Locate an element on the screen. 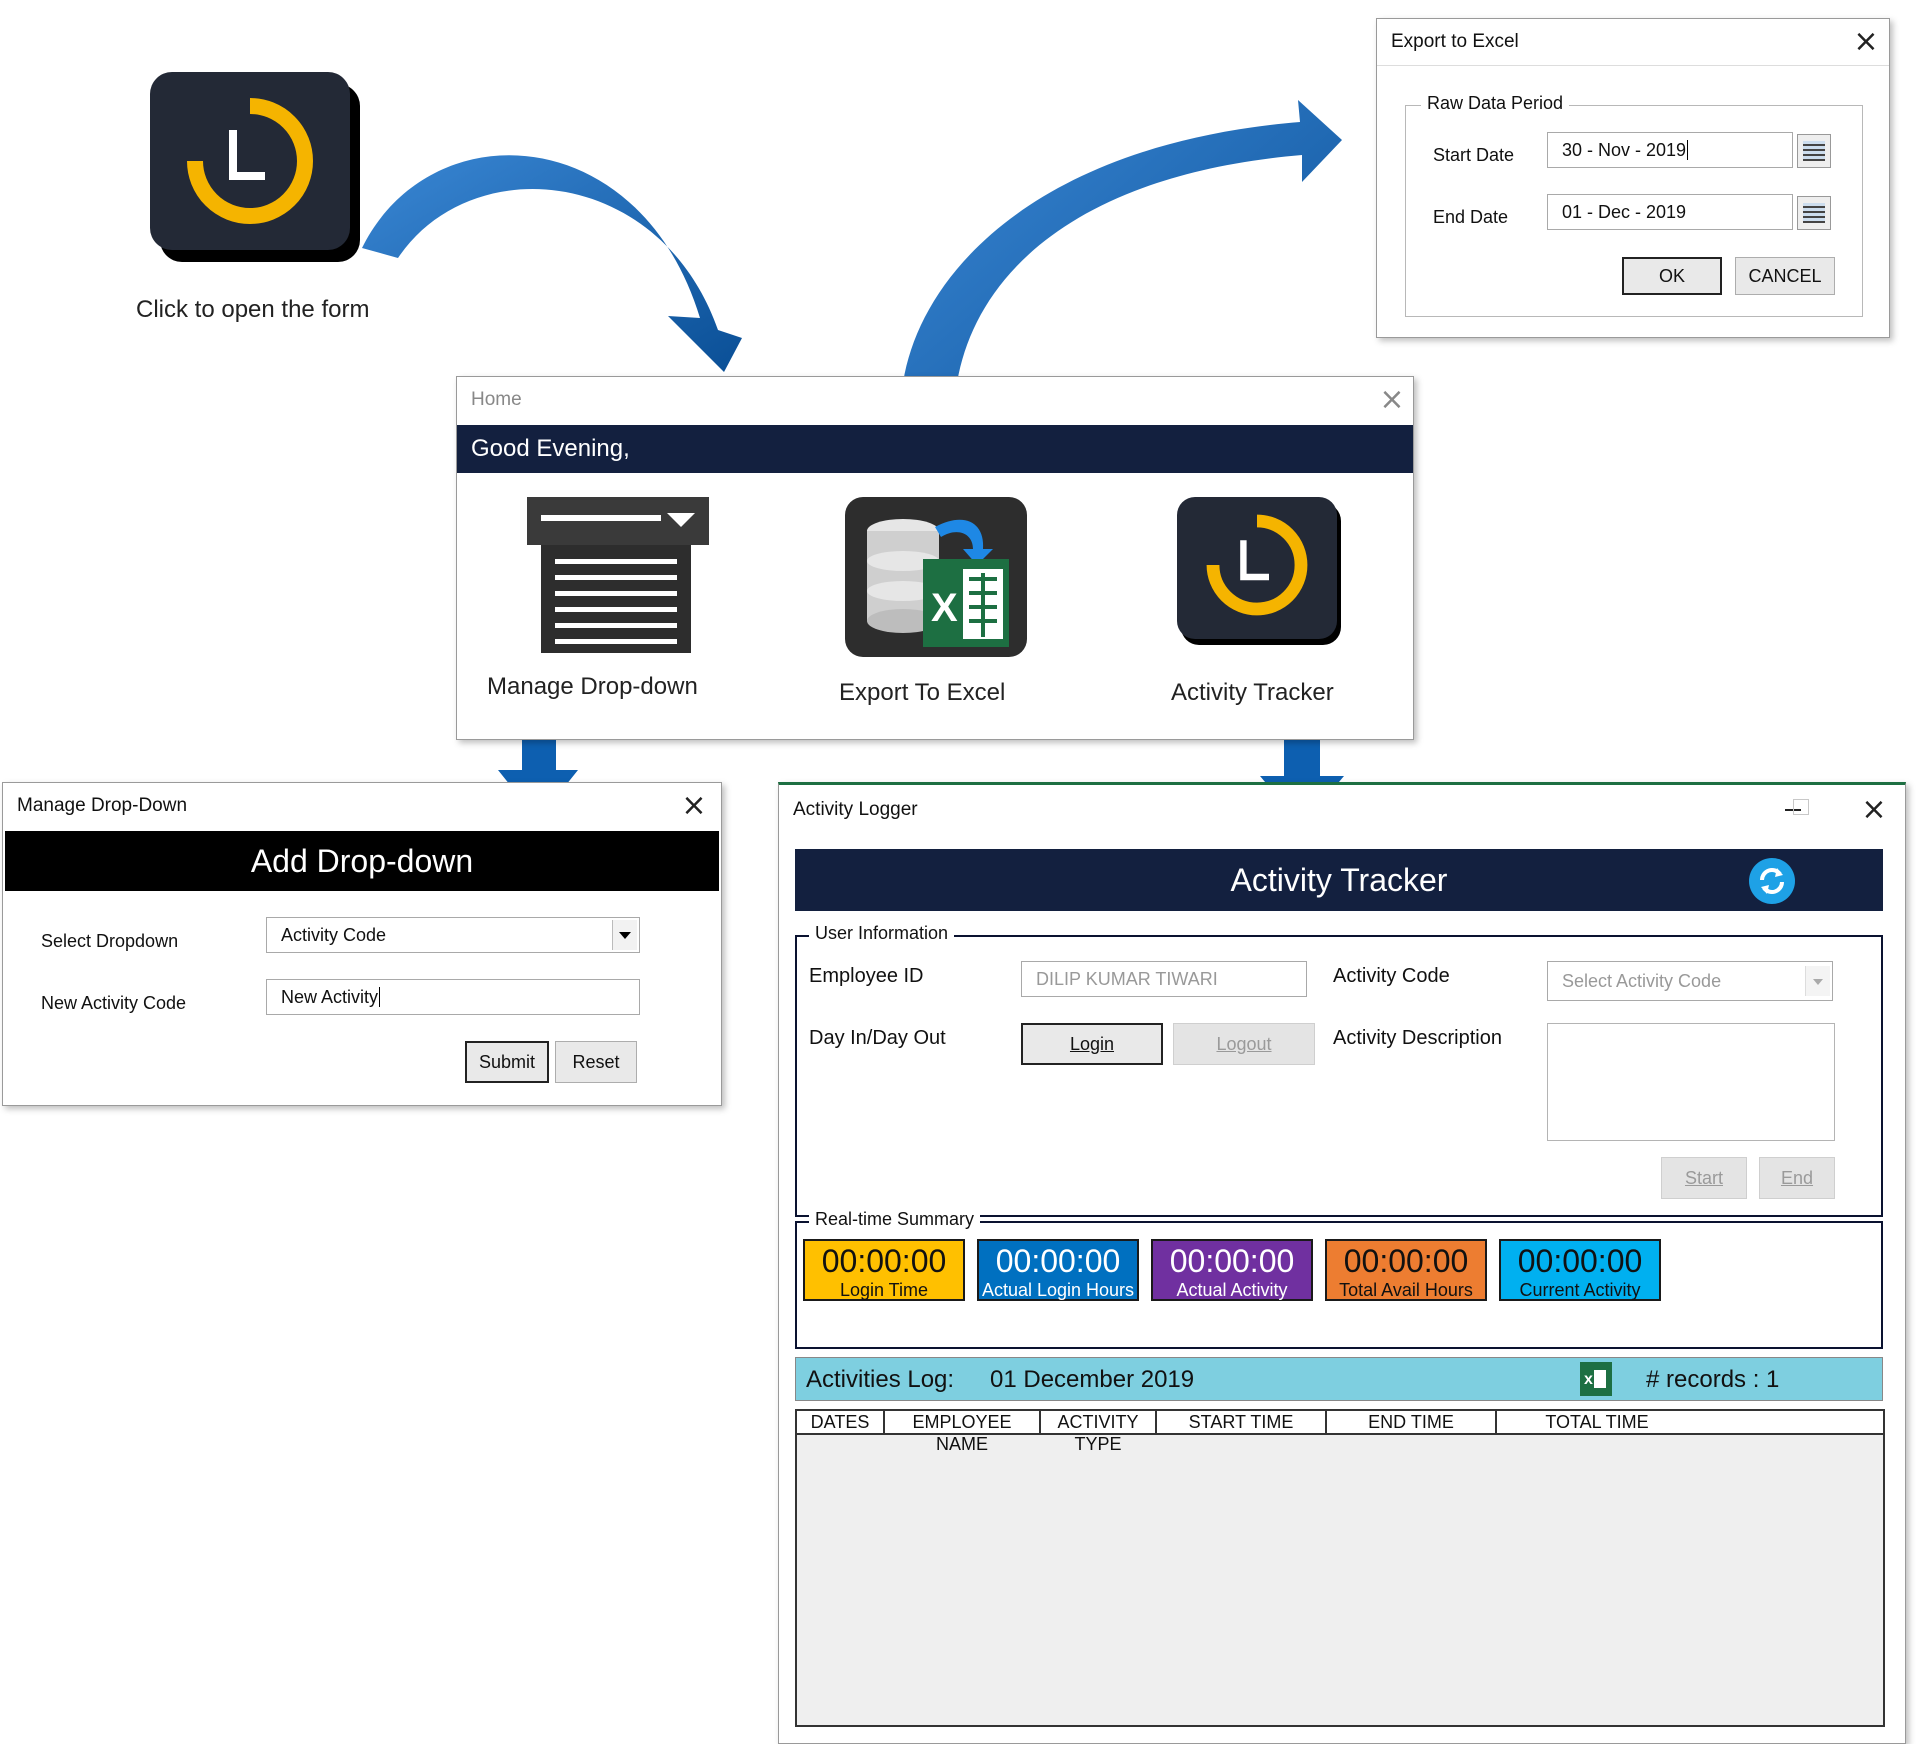 Image resolution: width=1917 pixels, height=1744 pixels. logout-button: Logout is located at coordinates (1244, 1044).